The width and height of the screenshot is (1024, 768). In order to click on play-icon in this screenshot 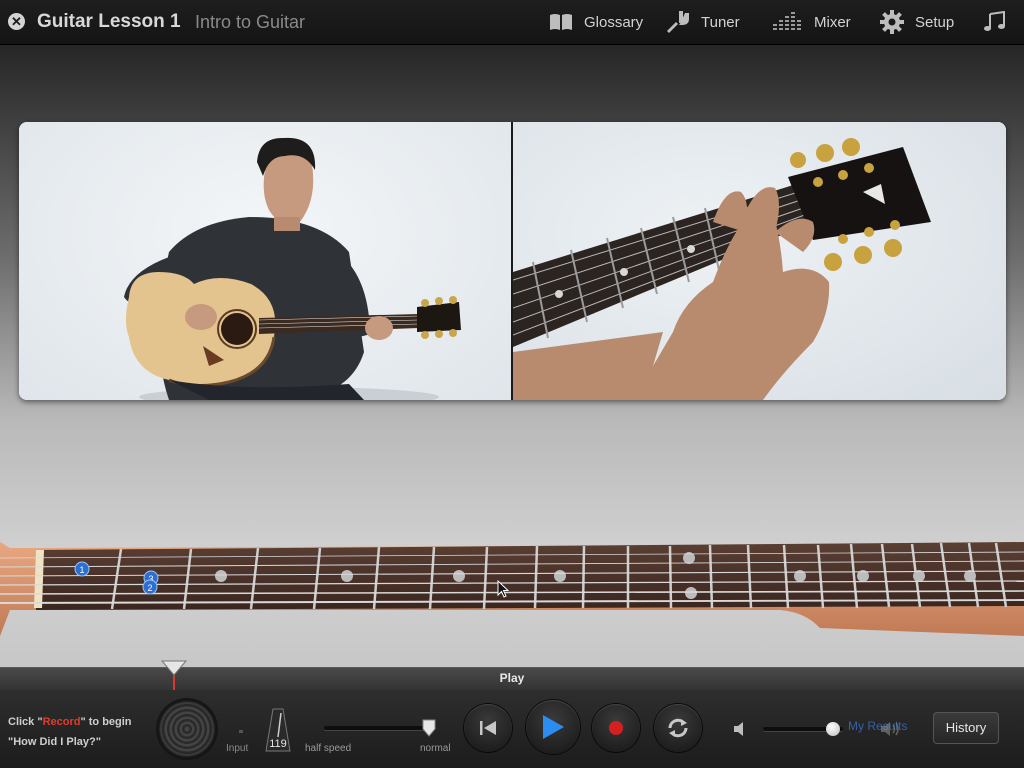, I will do `click(553, 727)`.